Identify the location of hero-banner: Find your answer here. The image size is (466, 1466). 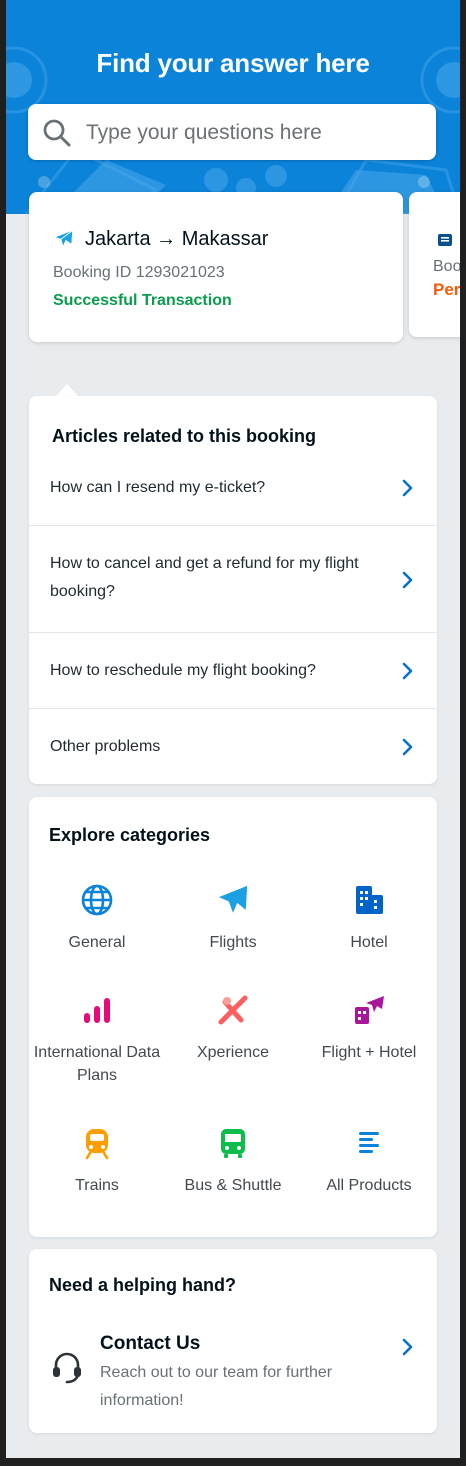
(233, 107).